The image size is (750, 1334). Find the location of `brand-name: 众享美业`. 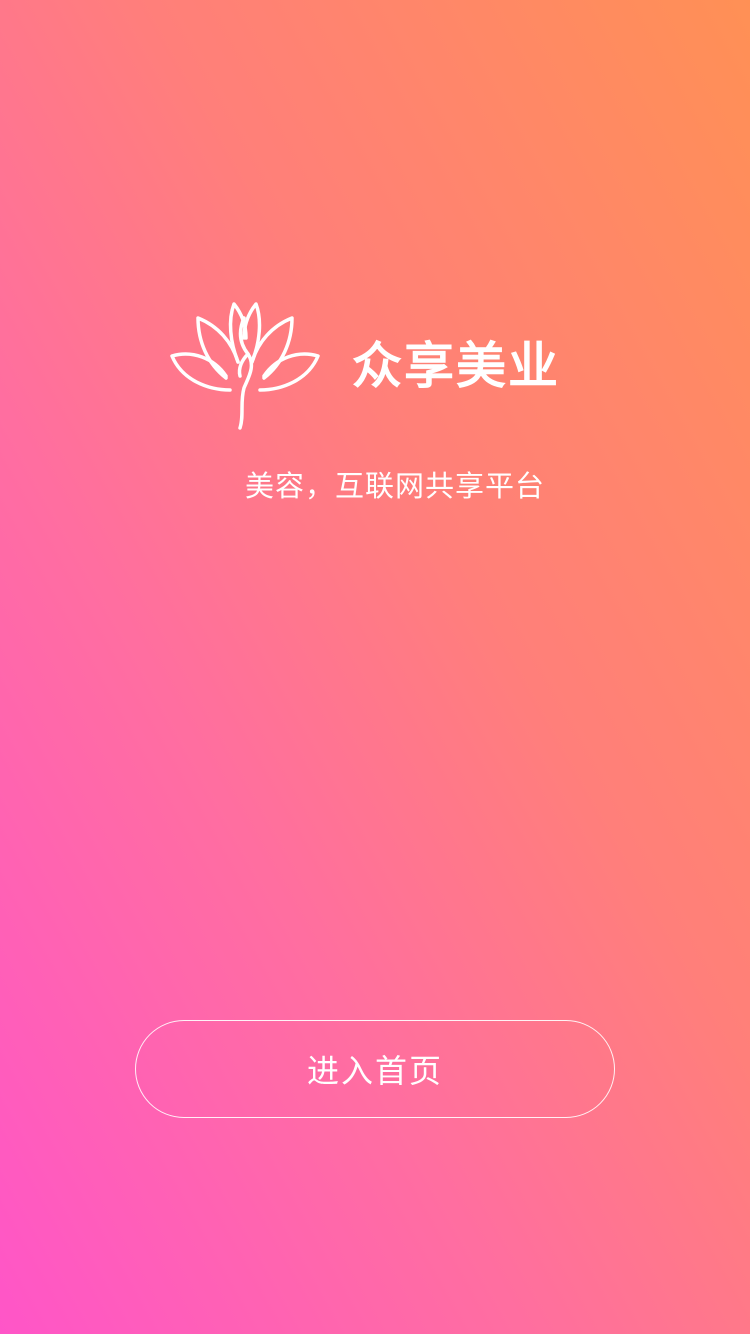

brand-name: 众享美业 is located at coordinates (456, 366).